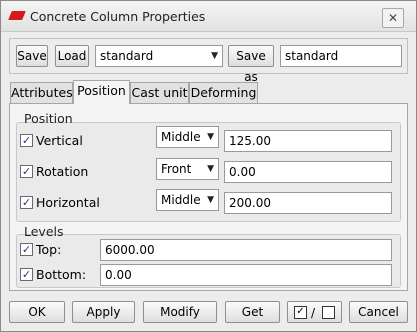 The image size is (417, 332). What do you see at coordinates (208, 16) in the screenshot?
I see `title-bar: Concrete Column Properties ✕` at bounding box center [208, 16].